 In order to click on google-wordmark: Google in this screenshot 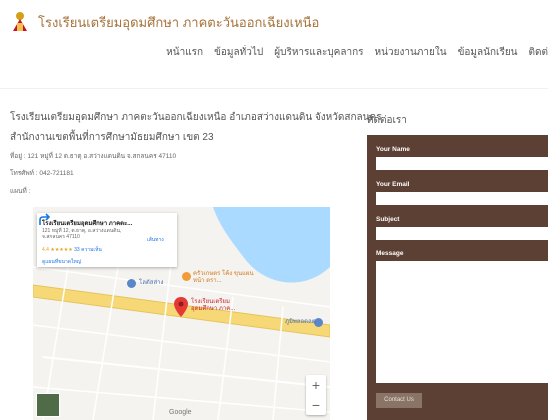, I will do `click(180, 412)`.